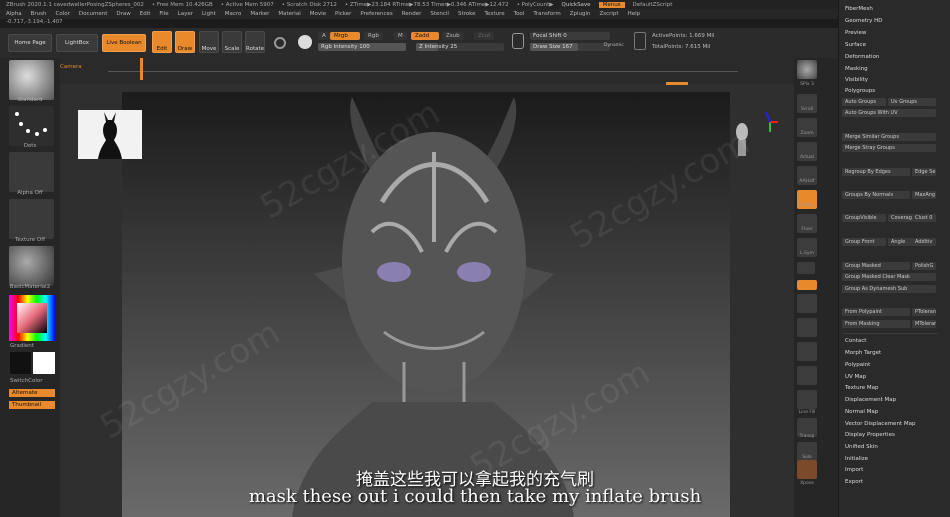 The height and width of the screenshot is (517, 950). Describe the element at coordinates (30, 43) in the screenshot. I see `home-page-button: Home Page` at that location.